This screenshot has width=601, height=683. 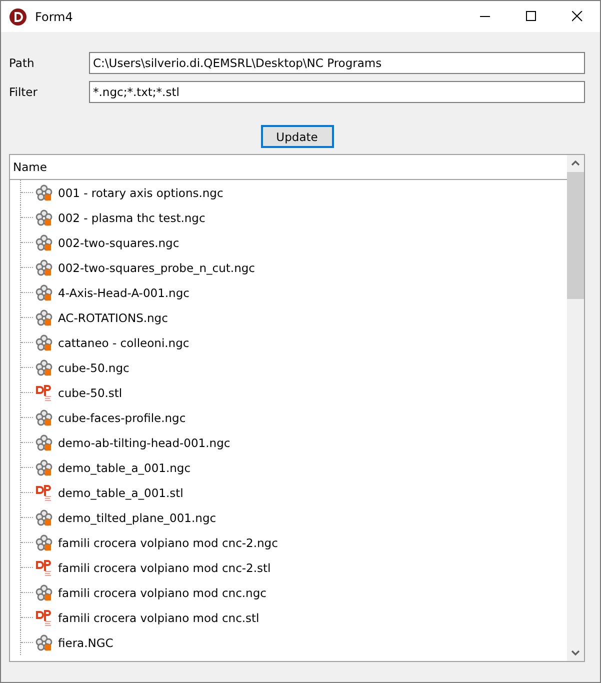 I want to click on file-name: famili crocera volpiano mod cnc-2.stl, so click(x=164, y=567).